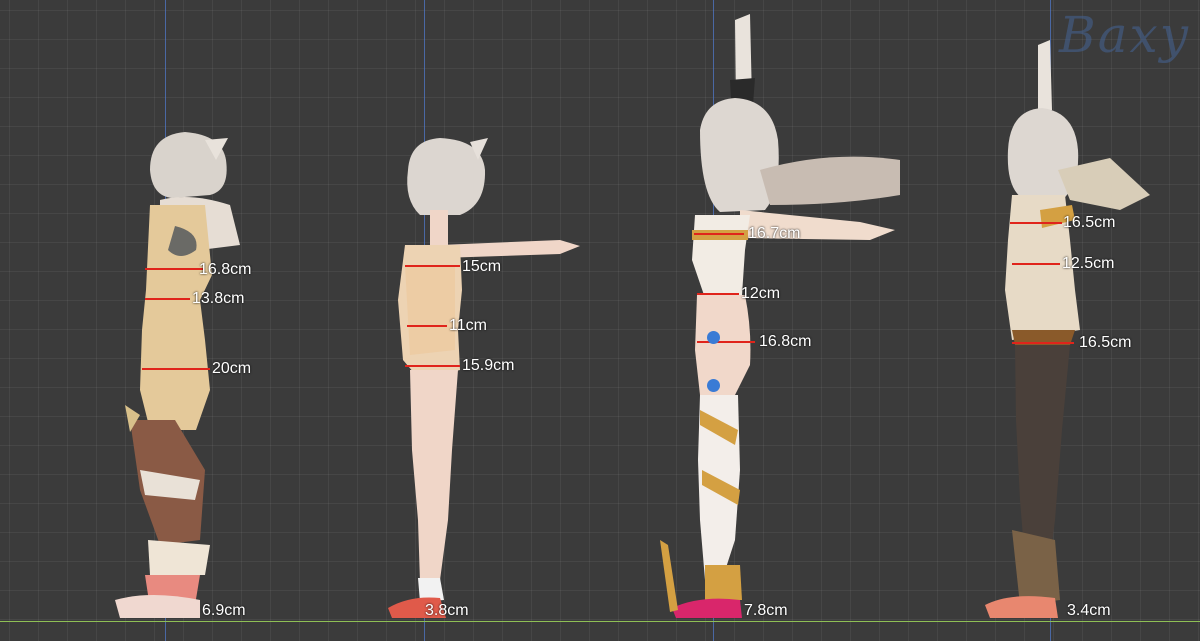  Describe the element at coordinates (1067, 329) in the screenshot. I see `figure-4-model` at that location.